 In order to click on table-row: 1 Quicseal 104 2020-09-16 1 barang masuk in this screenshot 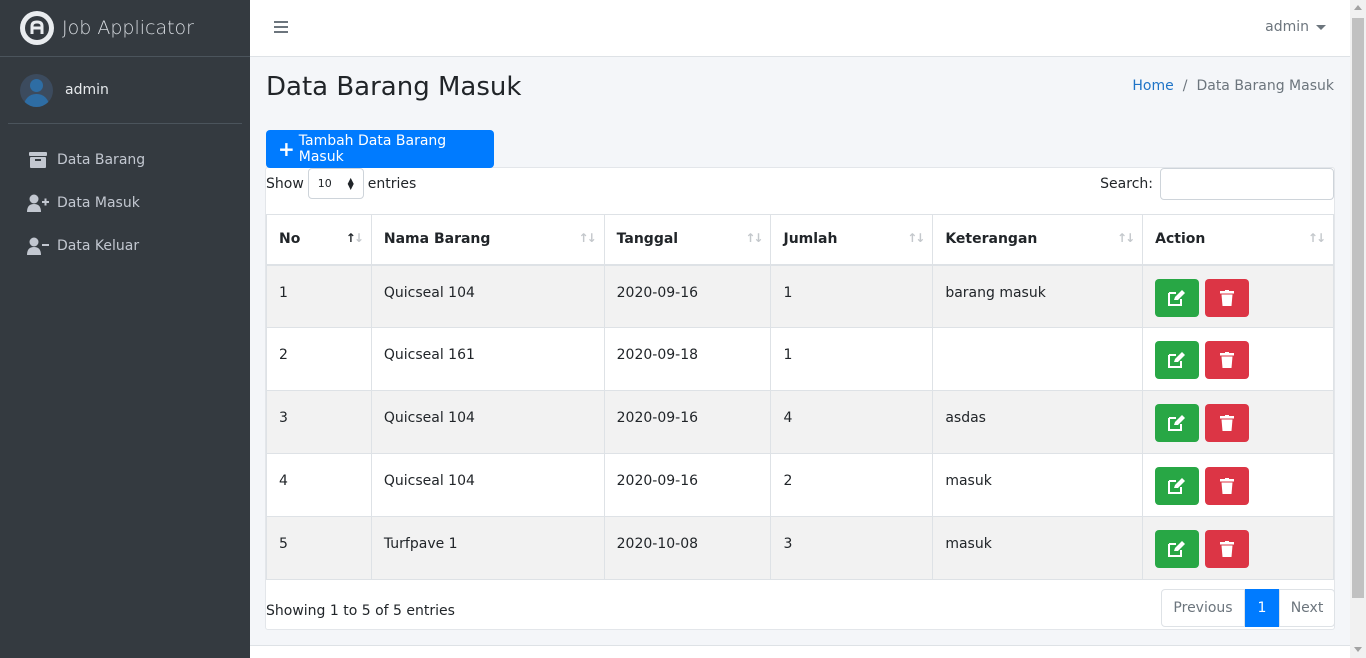, I will do `click(800, 296)`.